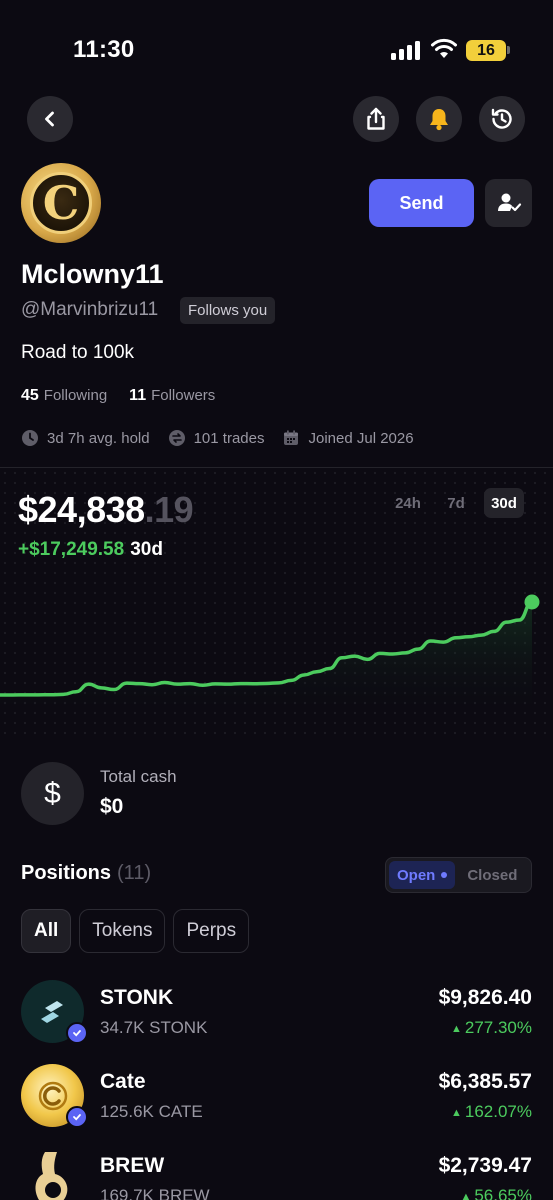 Image resolution: width=553 pixels, height=1200 pixels. I want to click on trades-count: 101 trades, so click(216, 438).